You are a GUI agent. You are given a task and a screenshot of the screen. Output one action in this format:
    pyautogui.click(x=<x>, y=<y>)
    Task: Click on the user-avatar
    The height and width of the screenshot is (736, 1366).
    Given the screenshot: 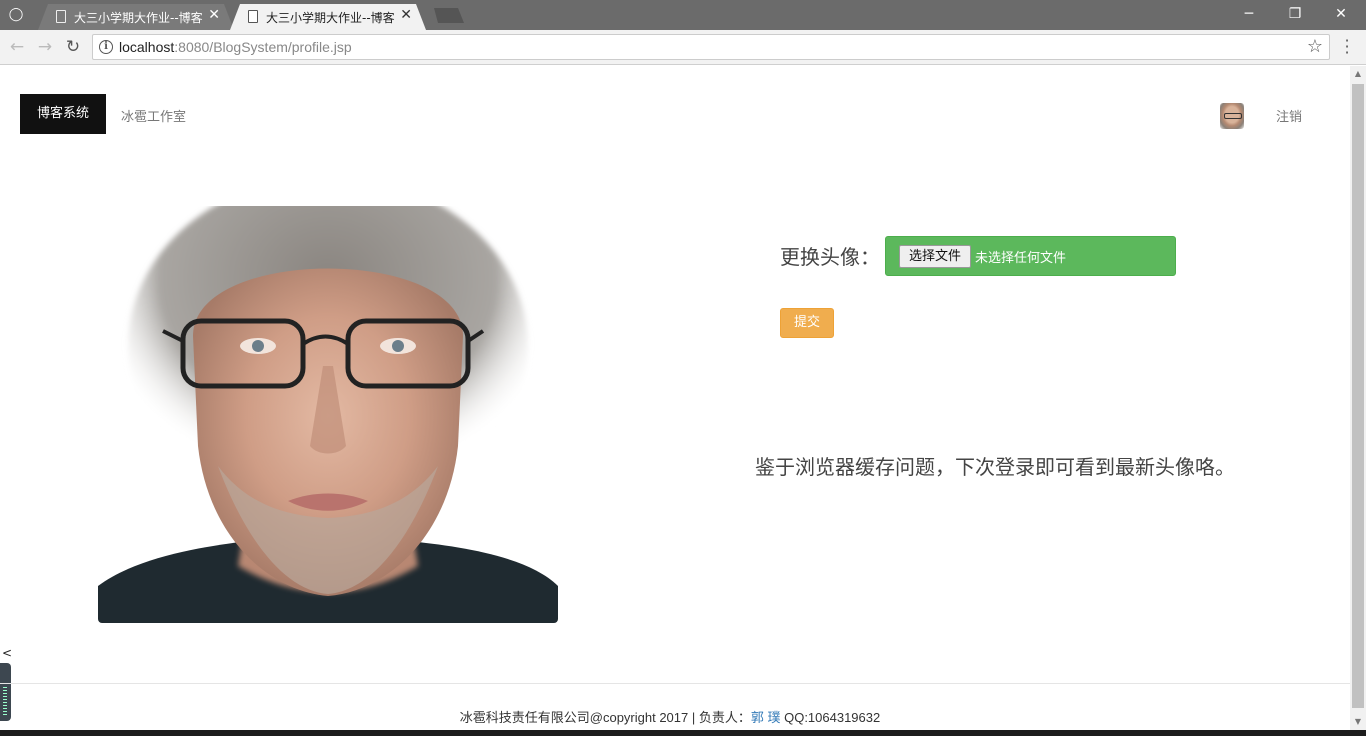 What is the action you would take?
    pyautogui.click(x=1232, y=116)
    